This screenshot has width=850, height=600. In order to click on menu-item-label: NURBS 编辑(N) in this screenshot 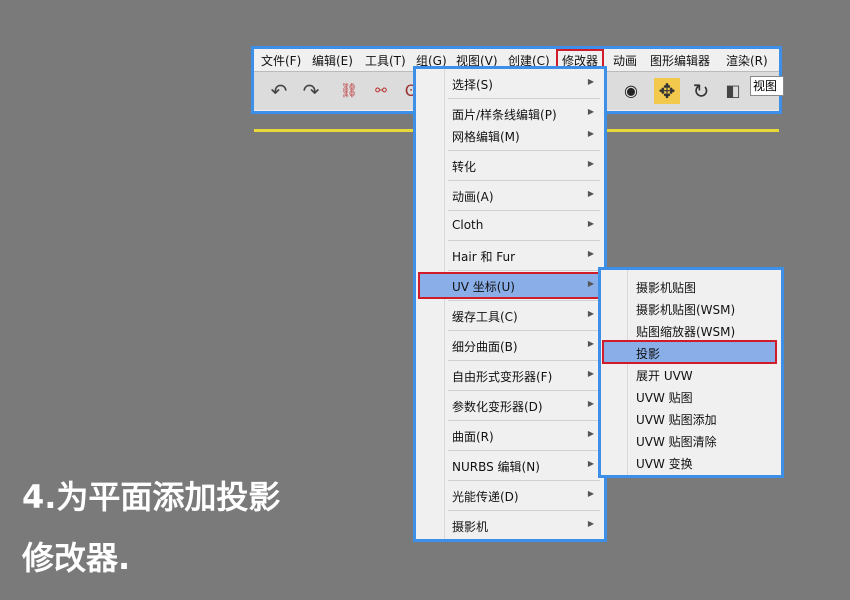, I will do `click(496, 467)`.